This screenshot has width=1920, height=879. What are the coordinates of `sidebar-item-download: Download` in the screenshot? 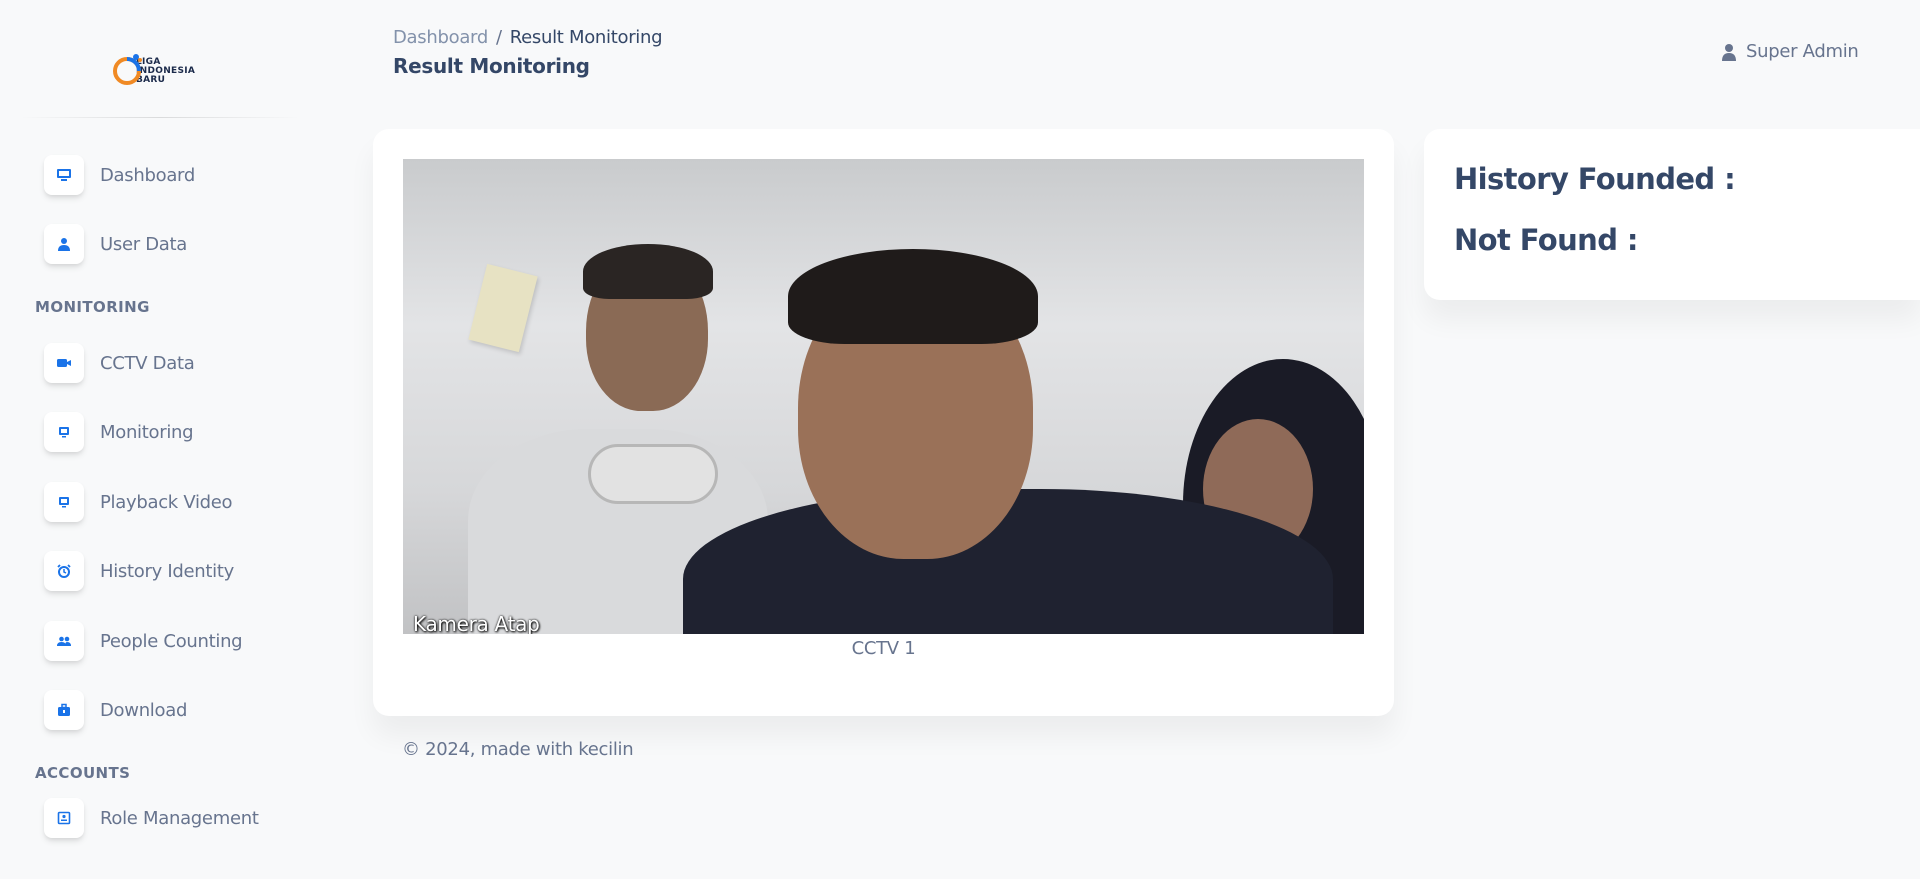 It's located at (174, 710).